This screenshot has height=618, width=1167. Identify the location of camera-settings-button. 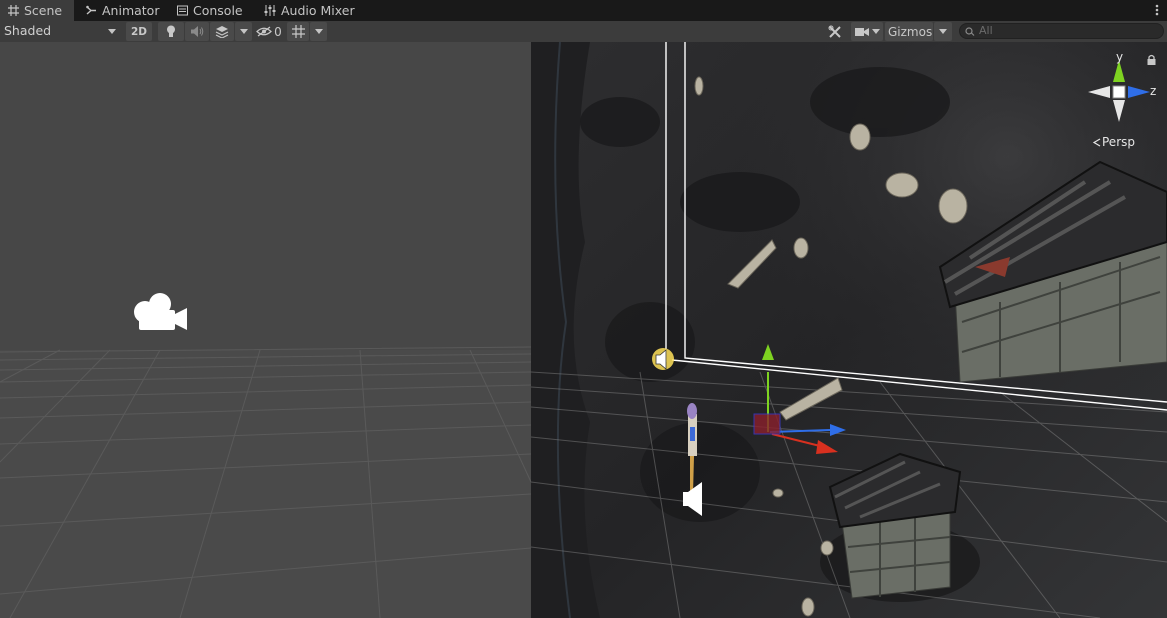
(867, 31).